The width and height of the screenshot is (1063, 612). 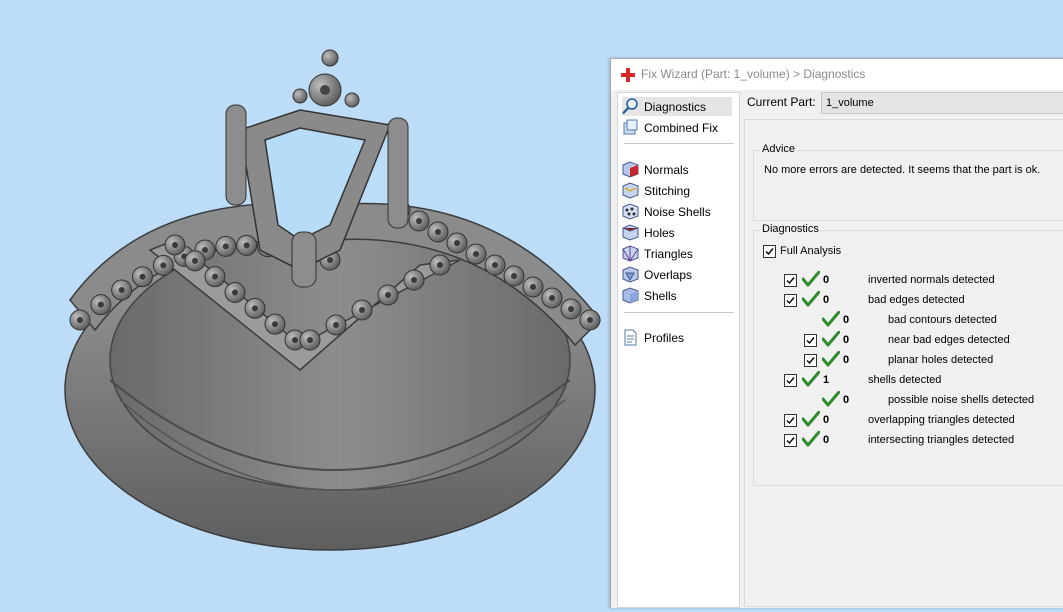 What do you see at coordinates (668, 274) in the screenshot?
I see `nav-label: Overlaps` at bounding box center [668, 274].